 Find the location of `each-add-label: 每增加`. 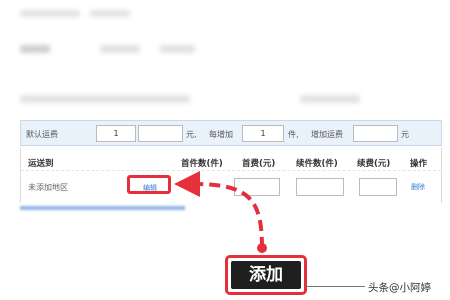

each-add-label: 每增加 is located at coordinates (221, 134).